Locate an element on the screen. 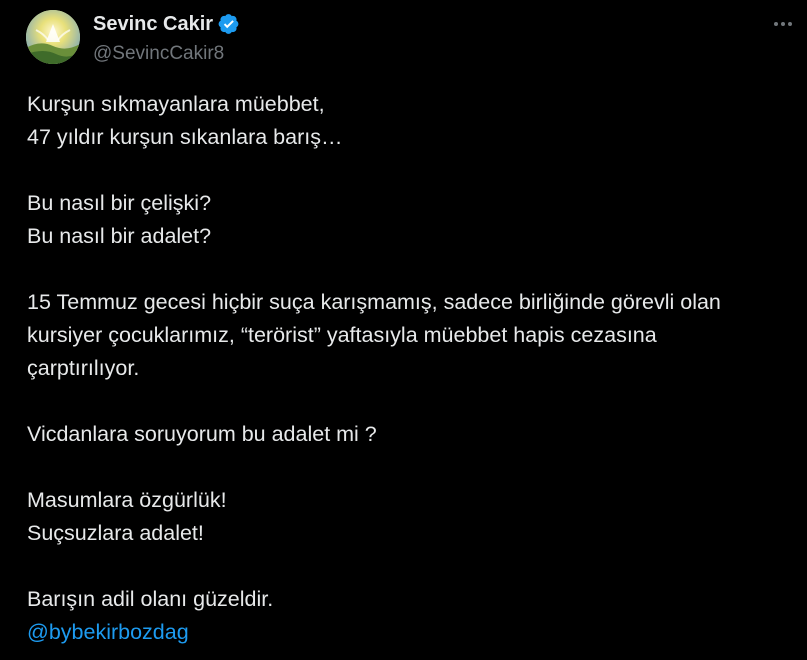  user-handle: @SevincCakir8 is located at coordinates (166, 54).